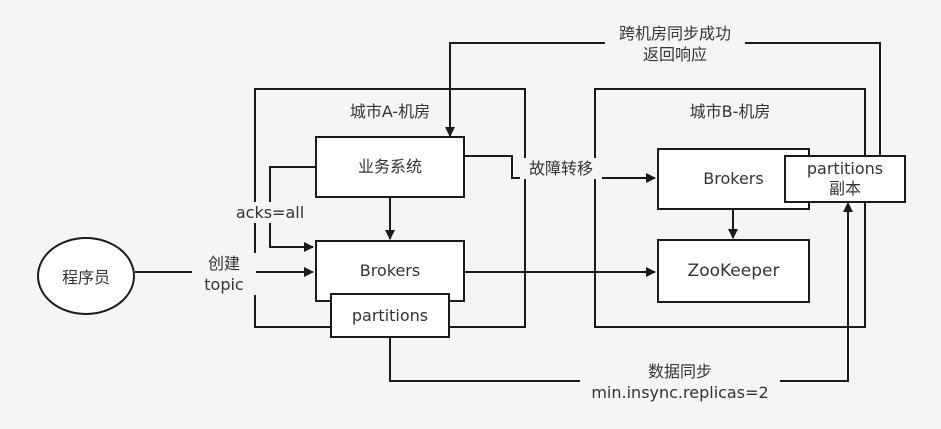 The height and width of the screenshot is (429, 941). Describe the element at coordinates (680, 392) in the screenshot. I see `data-sync-line2: min.insync.replicas=2` at that location.